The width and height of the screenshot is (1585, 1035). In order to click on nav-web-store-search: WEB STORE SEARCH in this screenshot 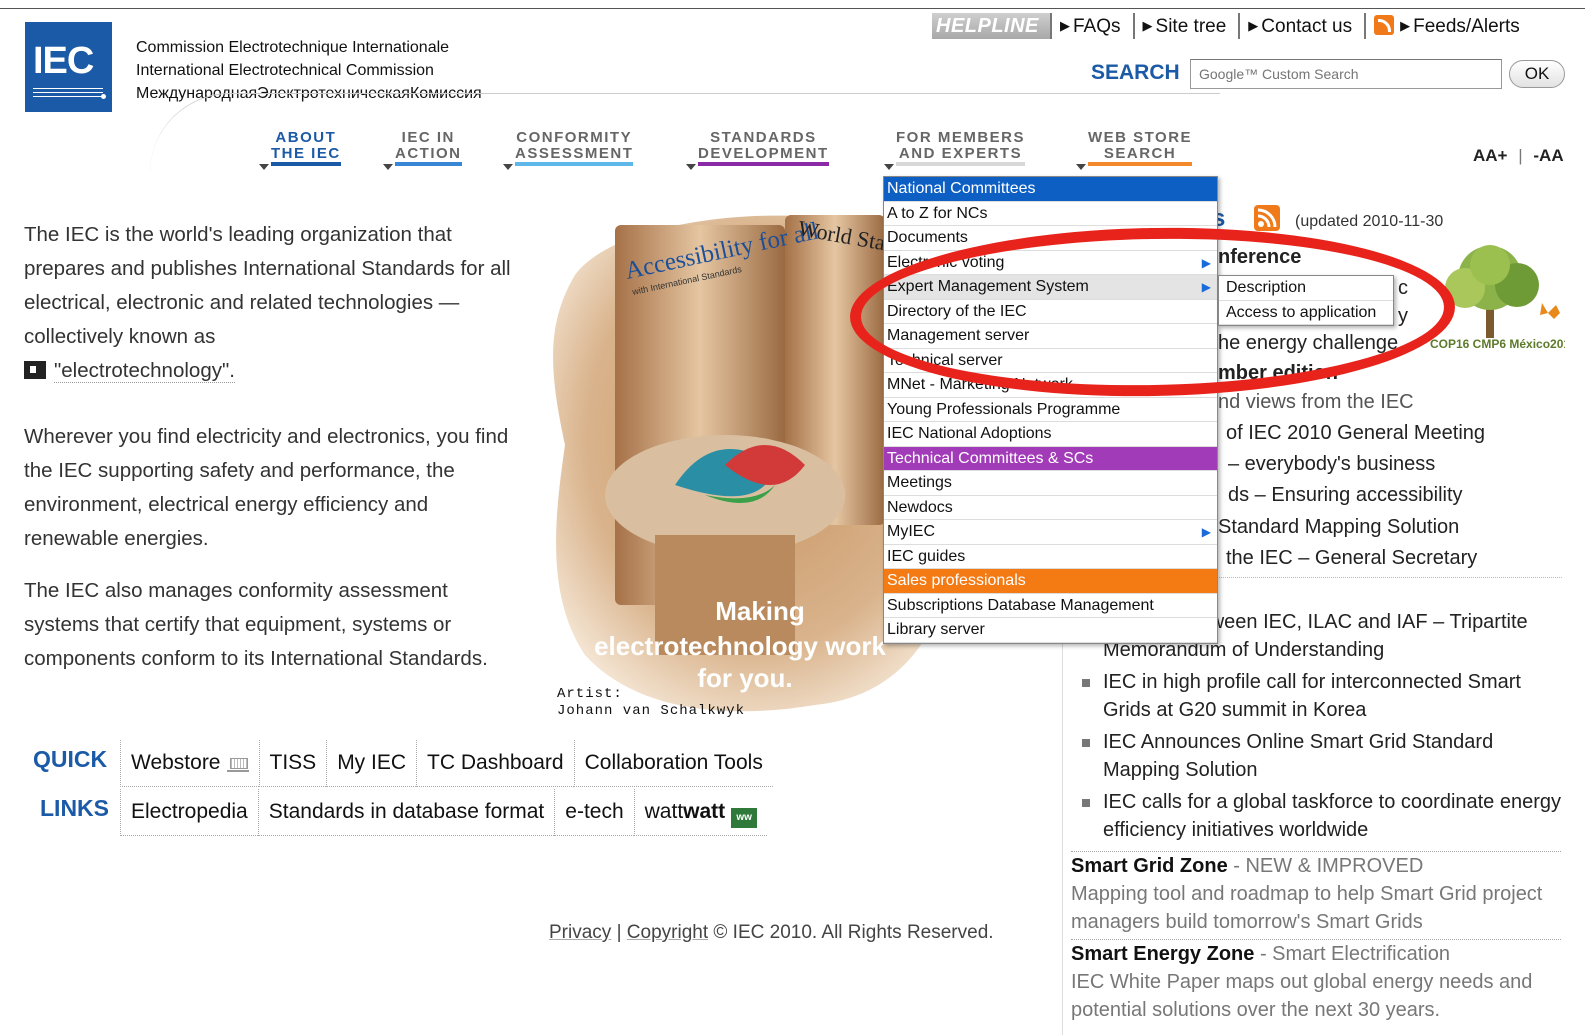, I will do `click(1134, 150)`.